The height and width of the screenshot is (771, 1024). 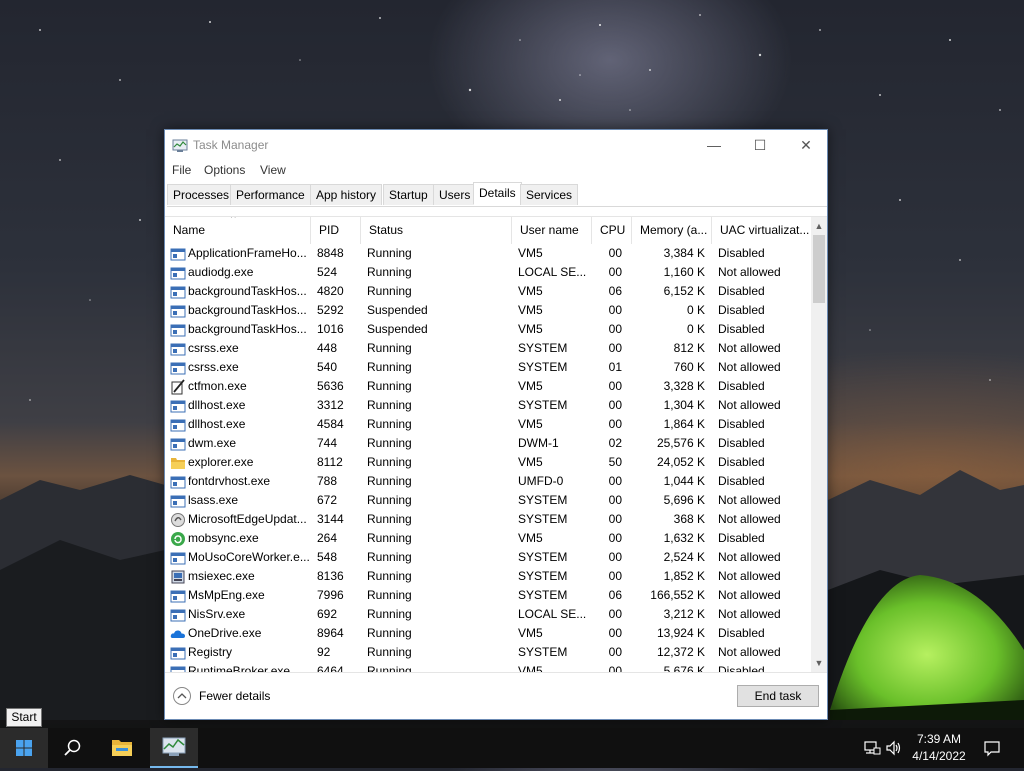 I want to click on cell-name: fontdrvhost.exe, so click(x=229, y=481).